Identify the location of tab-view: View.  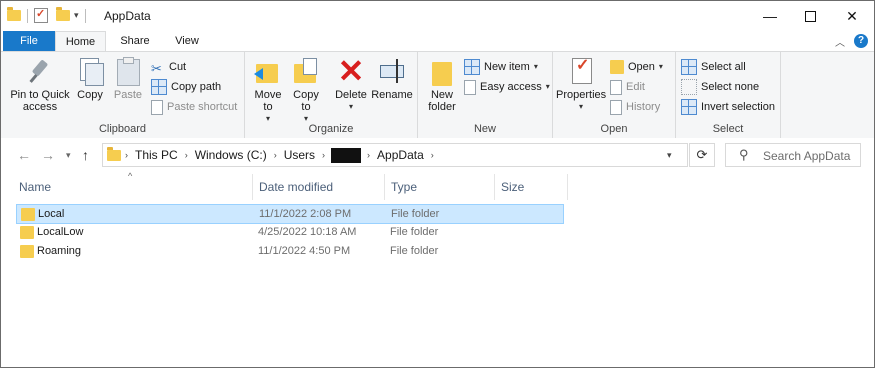
(187, 41).